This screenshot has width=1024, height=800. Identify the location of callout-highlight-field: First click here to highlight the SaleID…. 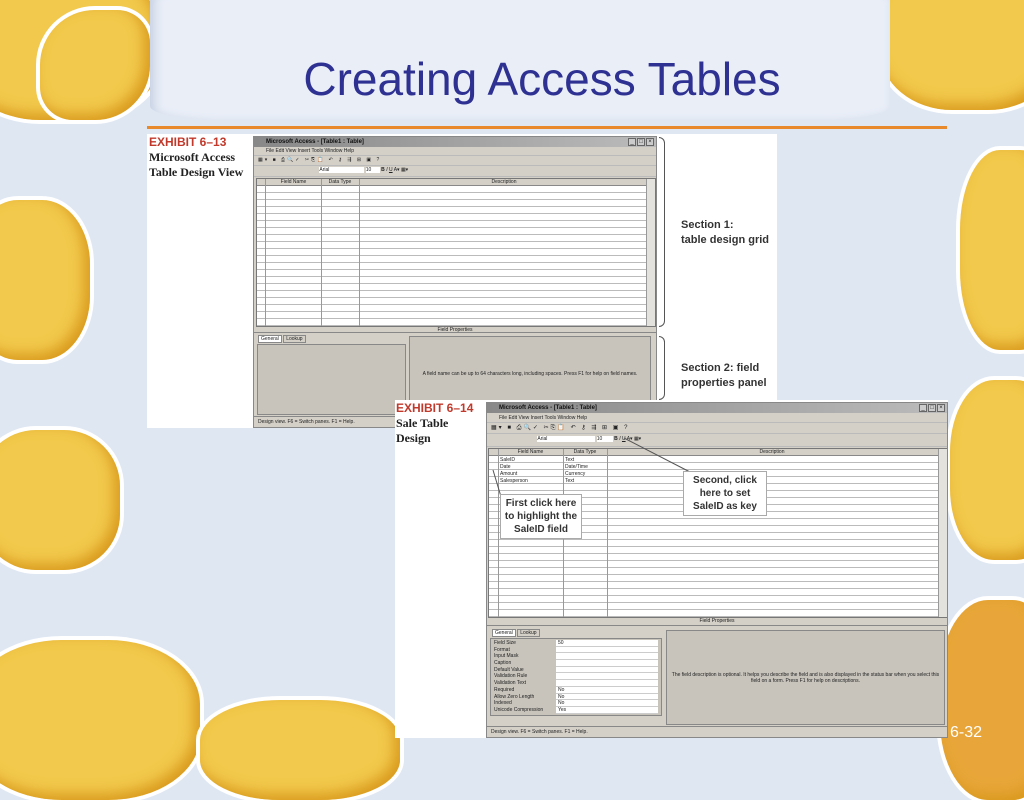
(541, 516).